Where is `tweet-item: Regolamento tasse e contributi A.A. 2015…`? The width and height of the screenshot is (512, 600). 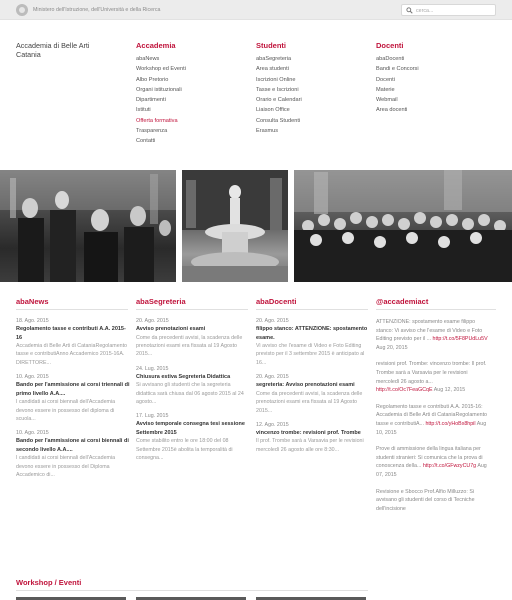 tweet-item: Regolamento tasse e contributi A.A. 2015… is located at coordinates (432, 420).